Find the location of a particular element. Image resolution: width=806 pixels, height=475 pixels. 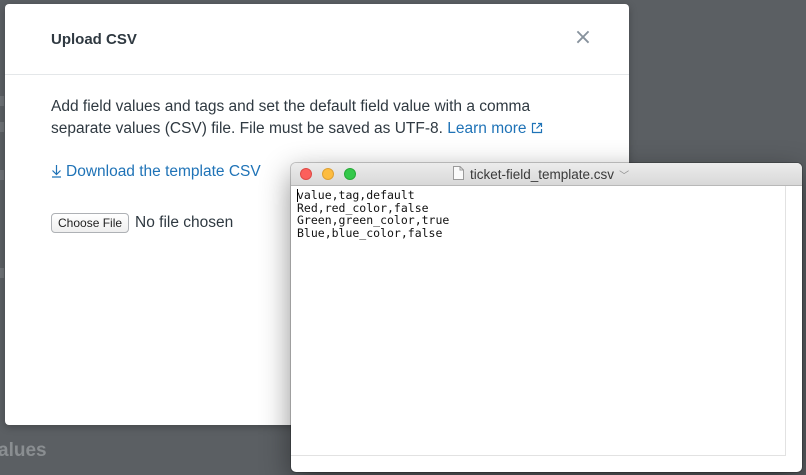

learn-more-link: Learn more is located at coordinates (494, 128).